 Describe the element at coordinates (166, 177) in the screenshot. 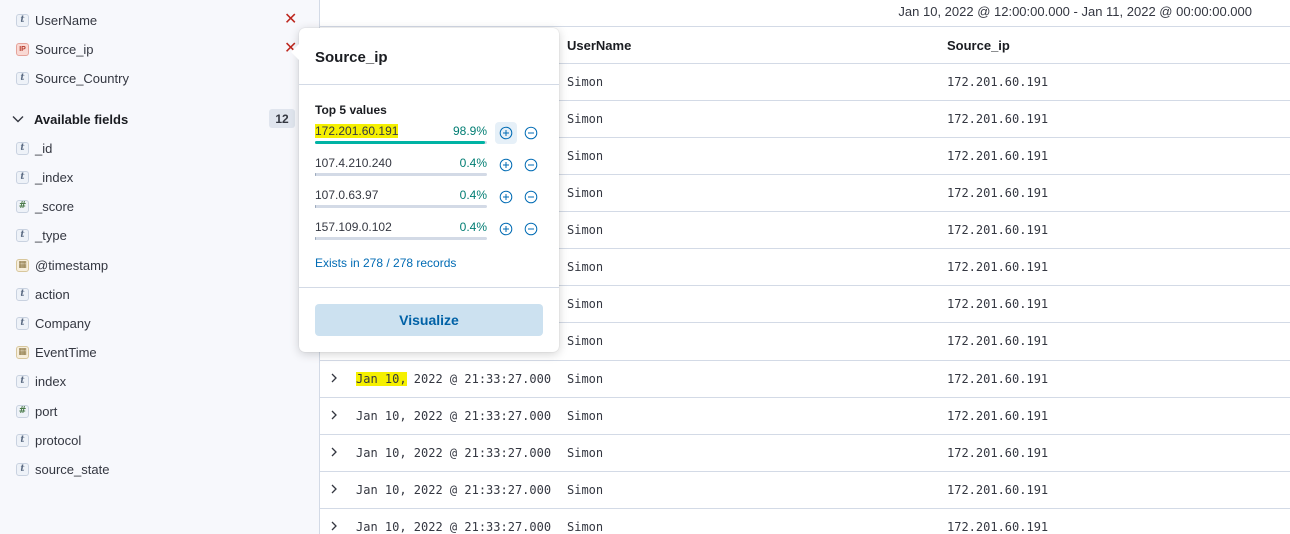

I see `available-field-index-underscore: t _index` at that location.